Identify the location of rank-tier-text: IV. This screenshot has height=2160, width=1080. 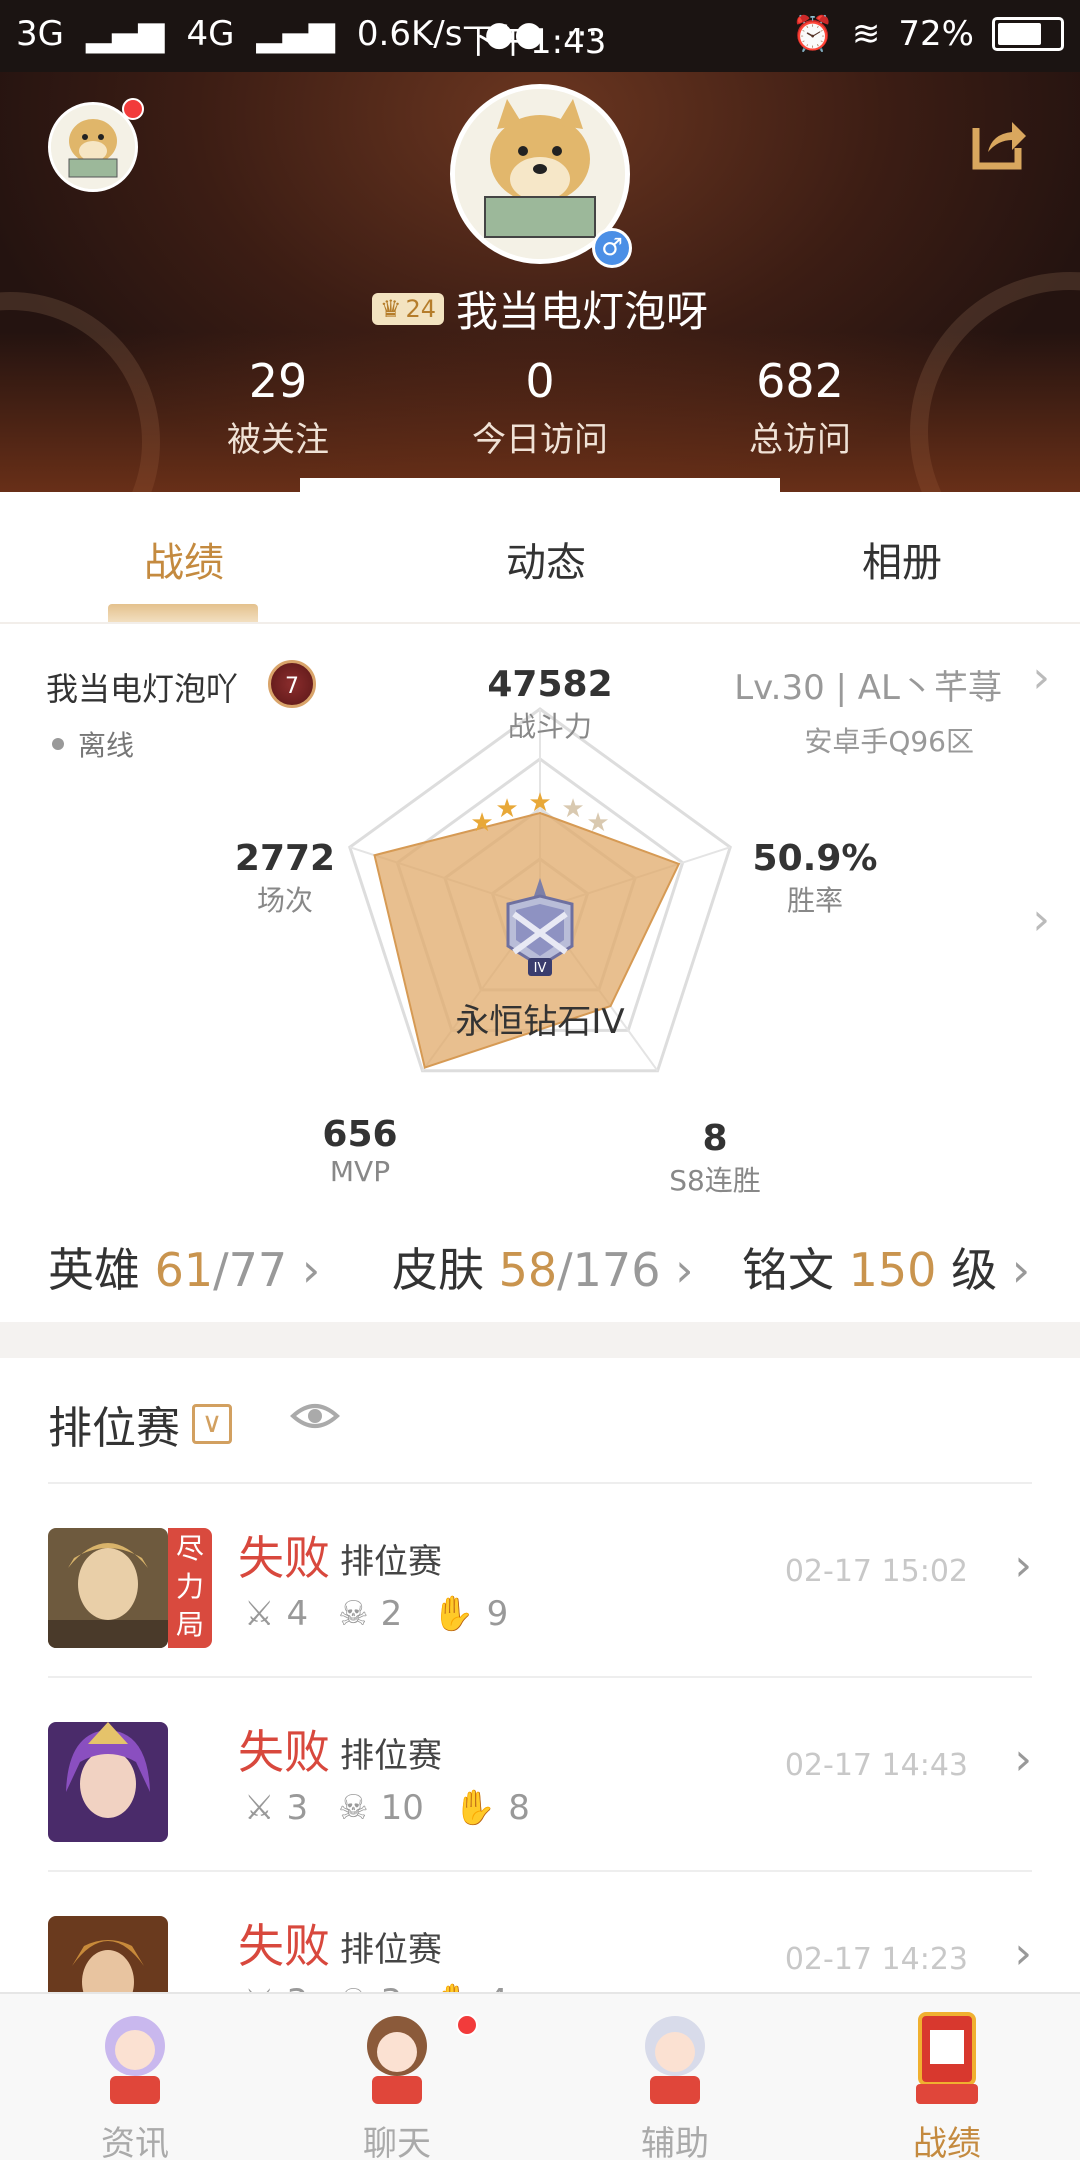
(540, 968).